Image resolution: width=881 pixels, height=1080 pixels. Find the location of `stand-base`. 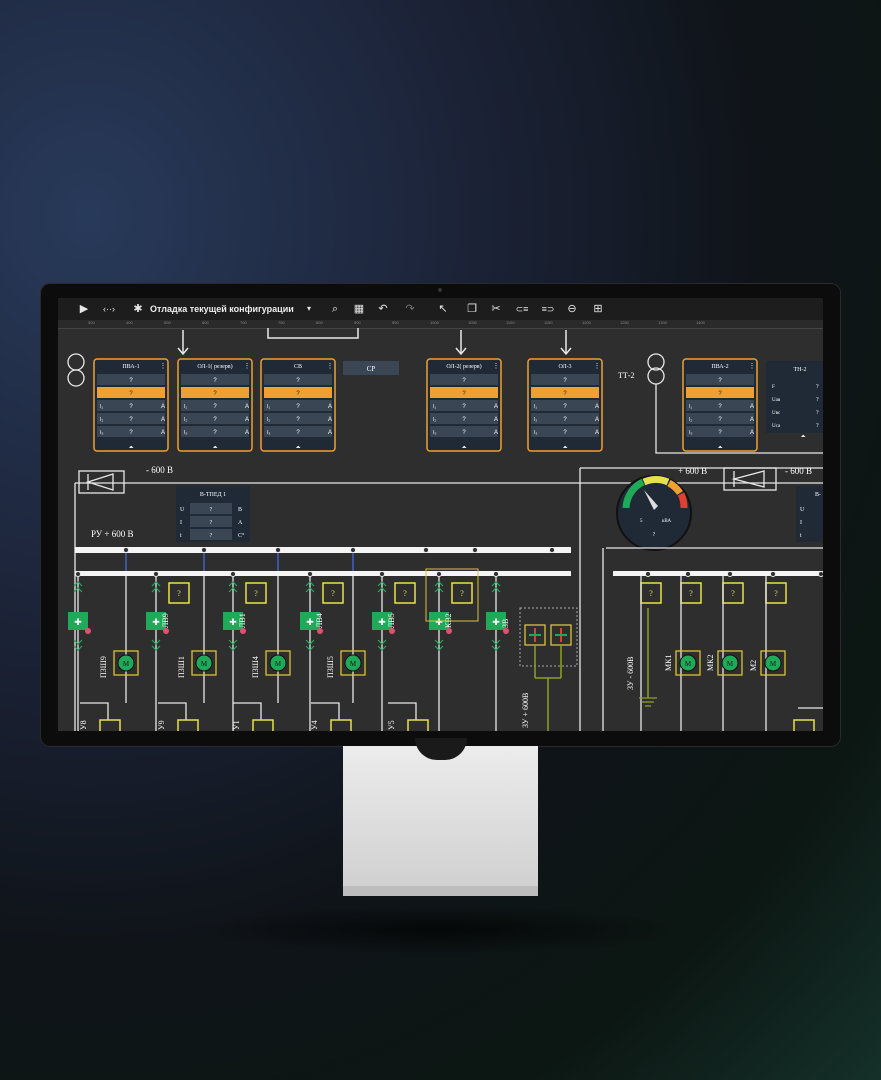

stand-base is located at coordinates (440, 891).